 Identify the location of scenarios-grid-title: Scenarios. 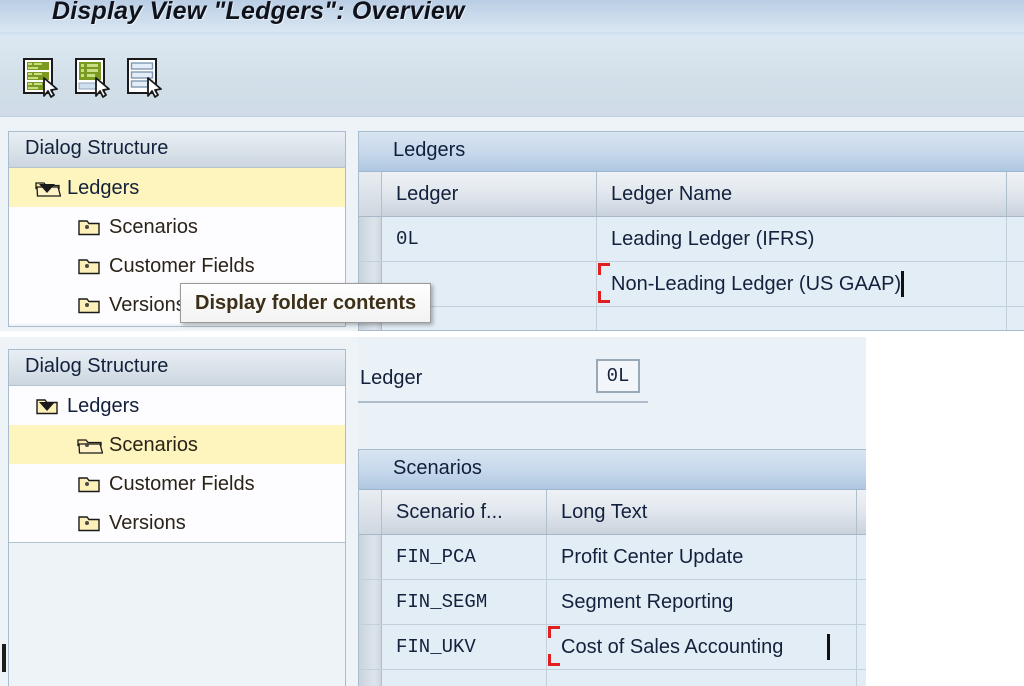
(437, 468).